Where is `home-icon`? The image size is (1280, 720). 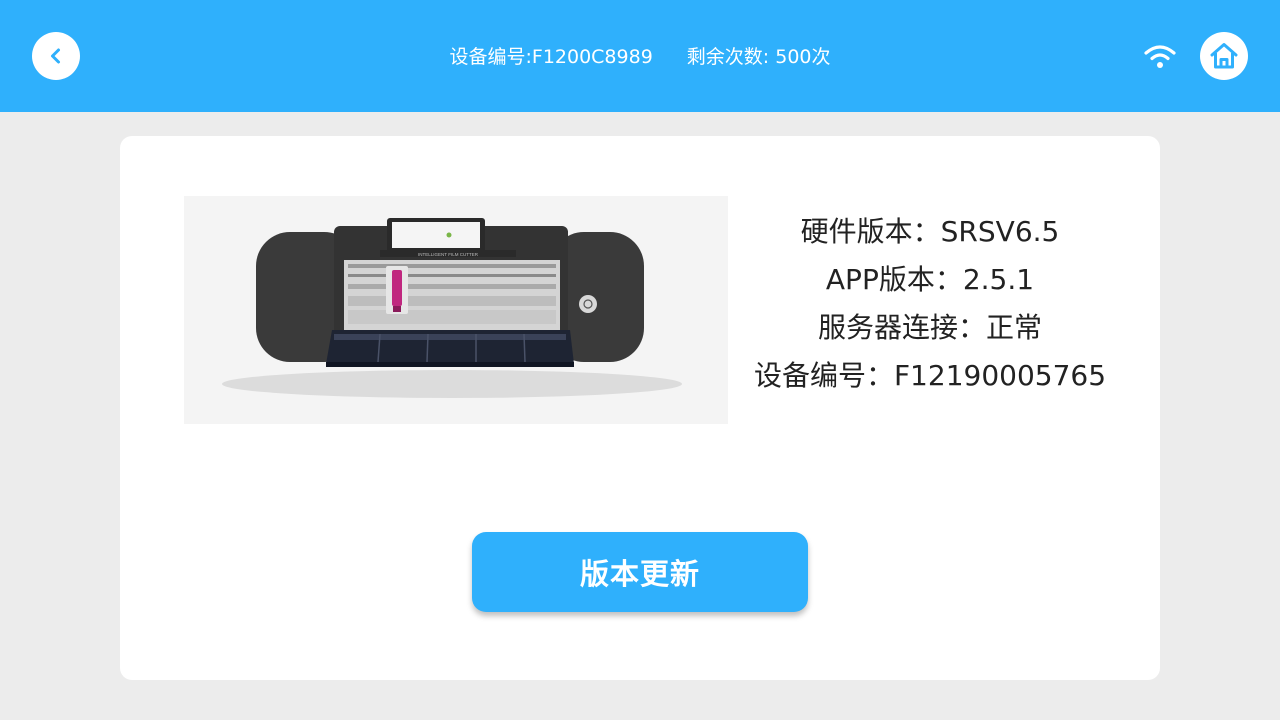 home-icon is located at coordinates (1224, 56).